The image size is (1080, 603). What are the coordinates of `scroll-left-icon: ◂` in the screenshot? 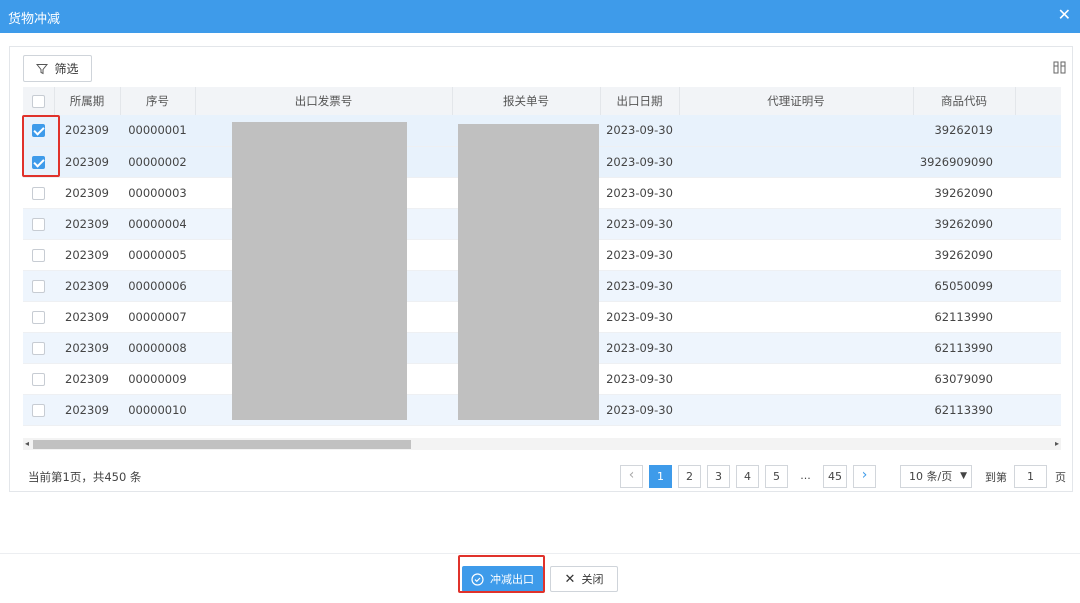 It's located at (27, 443).